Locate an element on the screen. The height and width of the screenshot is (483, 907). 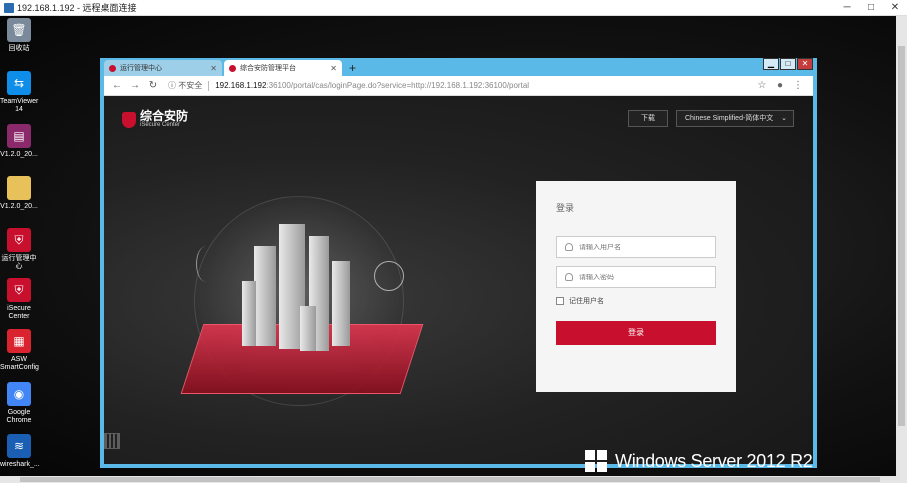
login-title: 登录 is located at coordinates (565, 208).